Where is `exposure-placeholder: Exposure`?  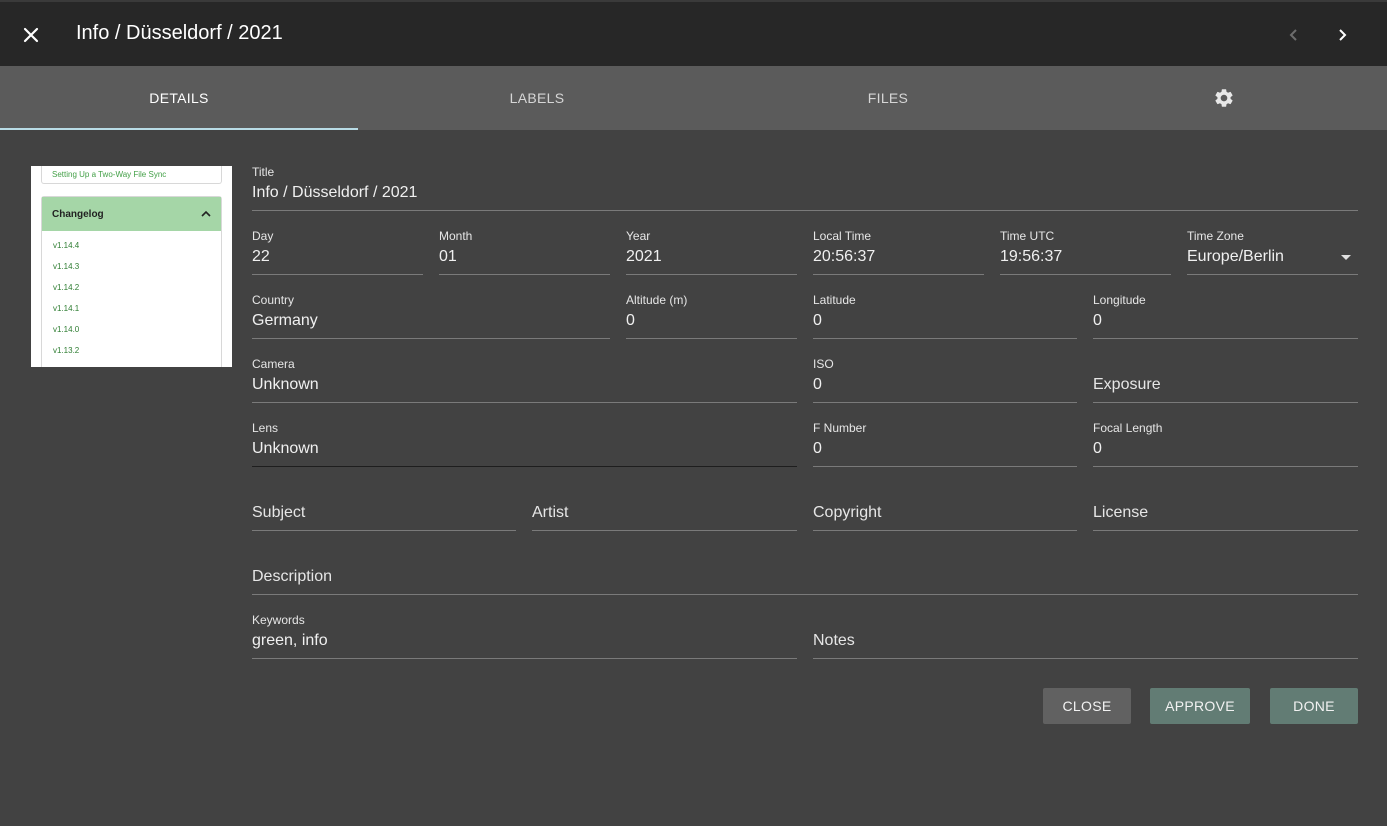
exposure-placeholder: Exposure is located at coordinates (1127, 384).